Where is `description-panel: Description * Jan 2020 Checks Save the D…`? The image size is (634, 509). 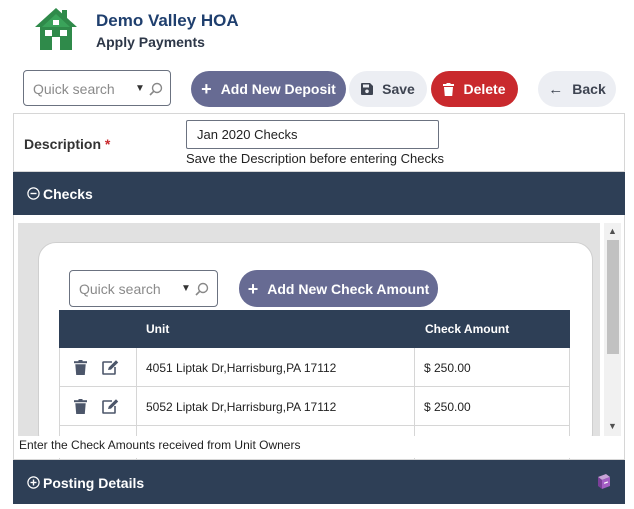 description-panel: Description * Jan 2020 Checks Save the D… is located at coordinates (319, 142).